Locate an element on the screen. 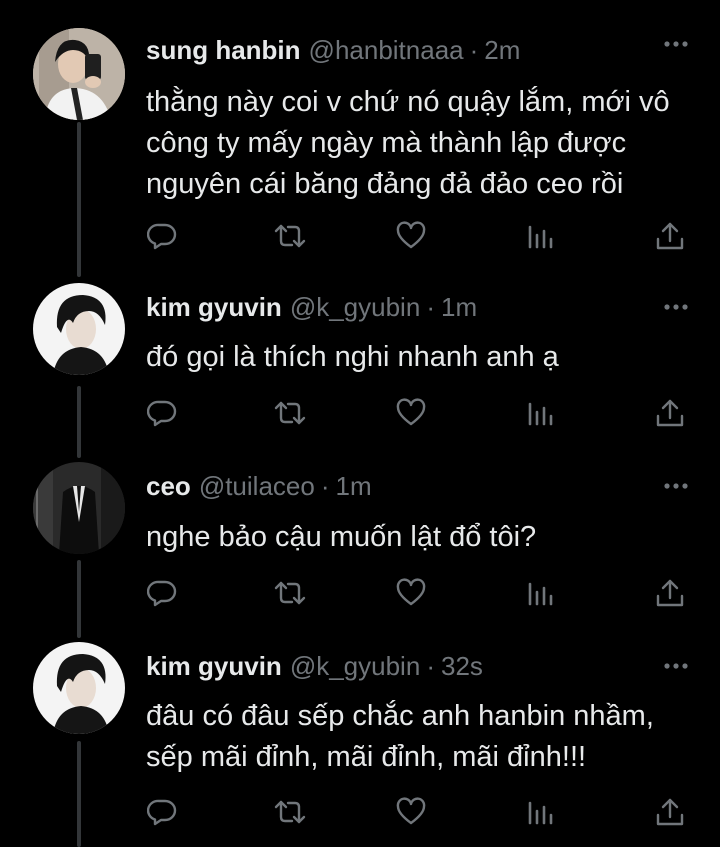 The width and height of the screenshot is (720, 847). tweet-text-line: nghe bảo cậu muốn lật đổ tôi? is located at coordinates (341, 537).